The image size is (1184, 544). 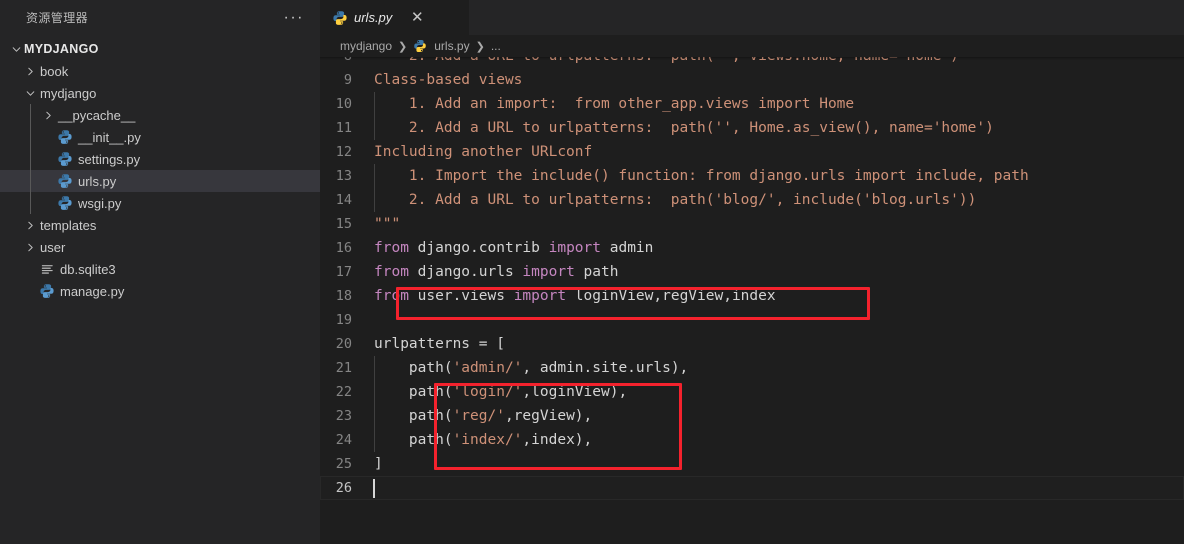 What do you see at coordinates (160, 17) in the screenshot?
I see `explorer-header: 资源管理器 ···` at bounding box center [160, 17].